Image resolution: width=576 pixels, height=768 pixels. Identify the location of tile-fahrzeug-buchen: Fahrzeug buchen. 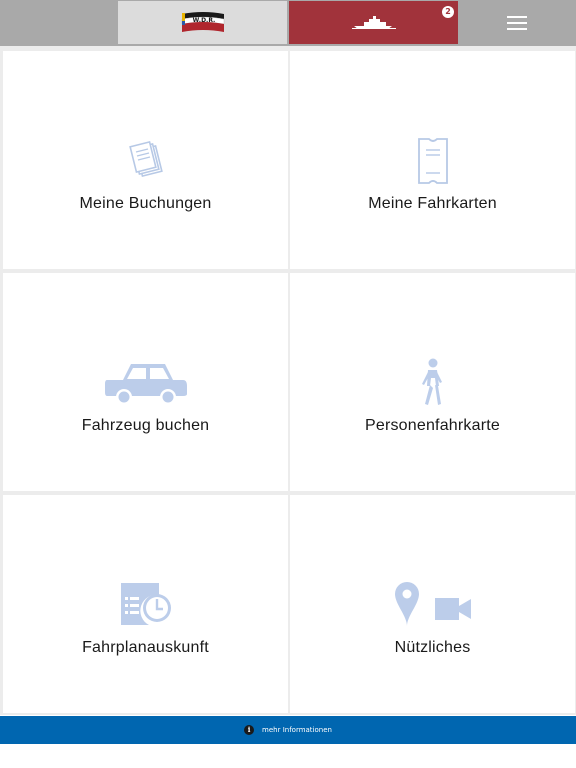
(145, 382).